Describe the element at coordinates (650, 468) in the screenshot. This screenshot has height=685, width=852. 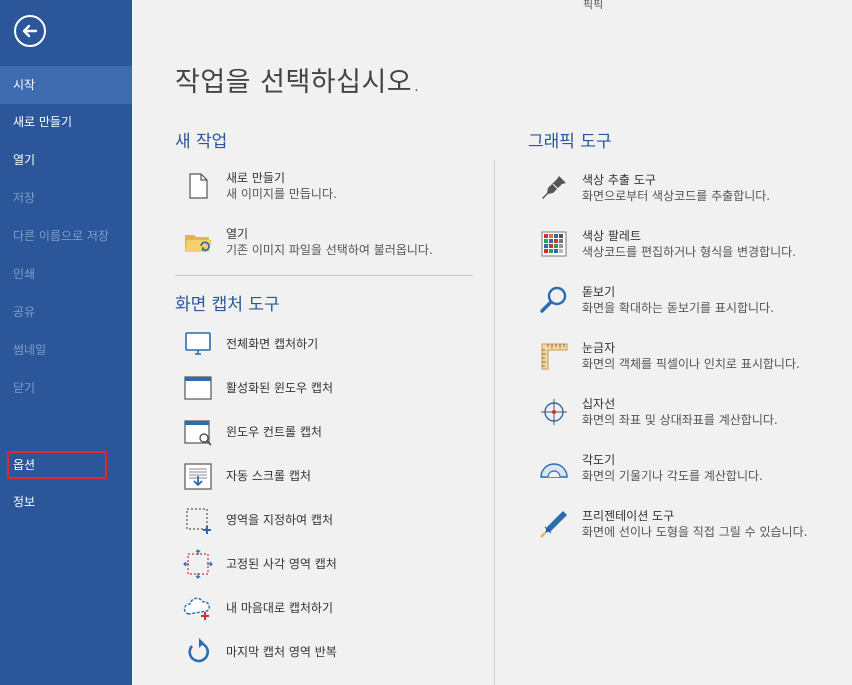
I see `protractor-item: 각도기 화면의 기울기나 각도를 계산합니다.` at that location.